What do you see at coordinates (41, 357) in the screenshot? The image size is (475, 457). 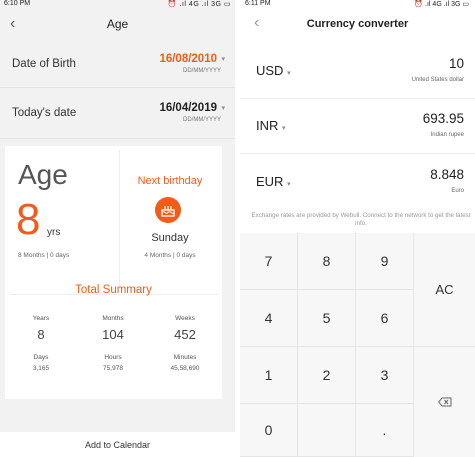 I see `summary-days-label: Days` at bounding box center [41, 357].